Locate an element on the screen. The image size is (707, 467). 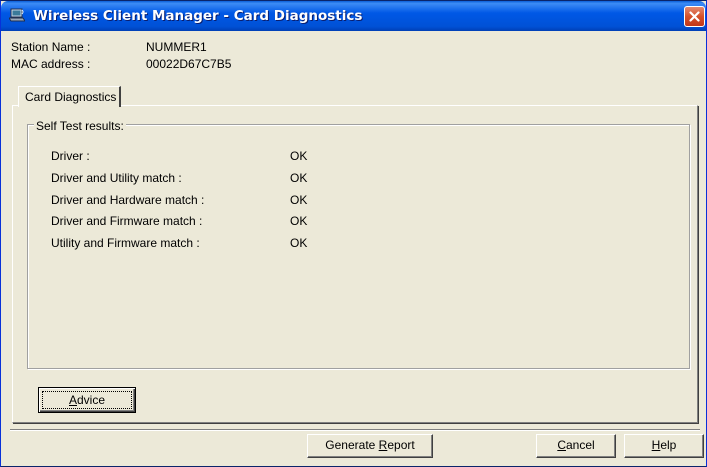
mac-address-value: 00022D67C7B5 is located at coordinates (189, 64).